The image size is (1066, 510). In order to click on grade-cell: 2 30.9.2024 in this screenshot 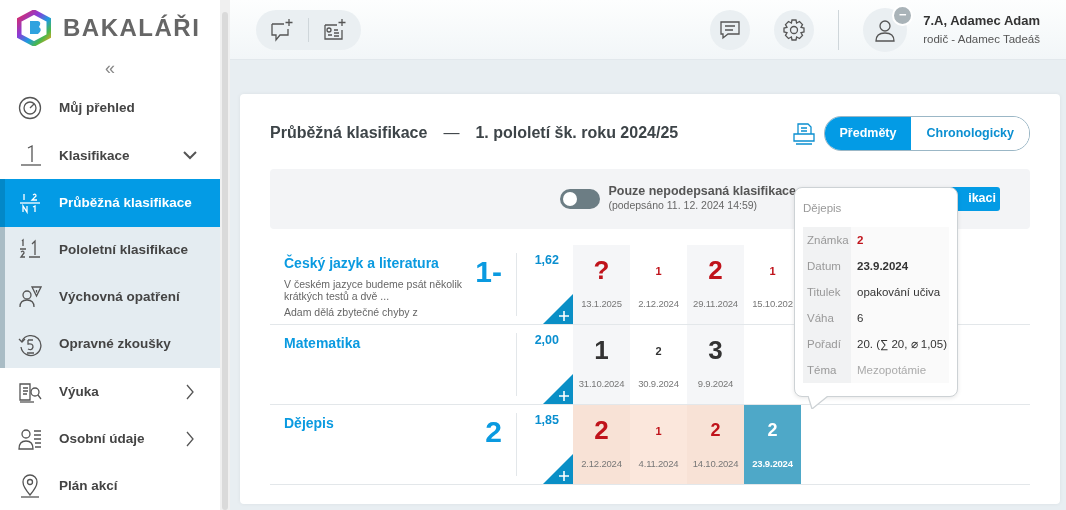, I will do `click(658, 364)`.